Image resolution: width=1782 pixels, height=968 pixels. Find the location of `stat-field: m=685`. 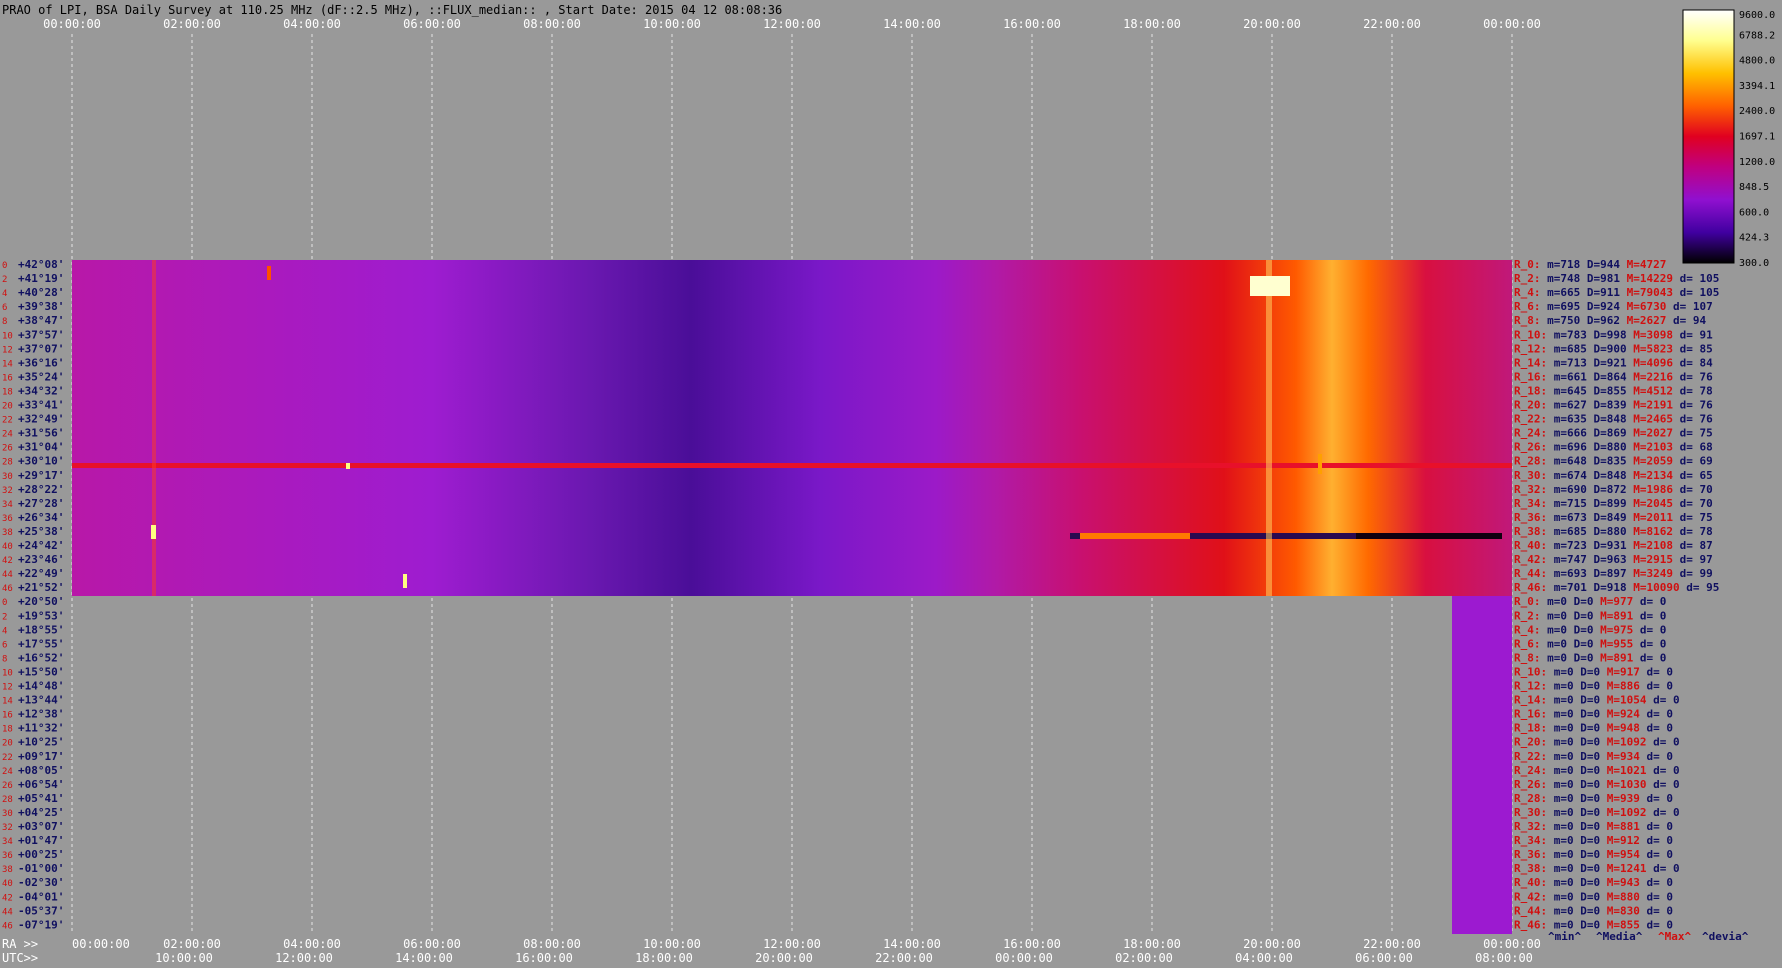

stat-field: m=685 is located at coordinates (1567, 348).